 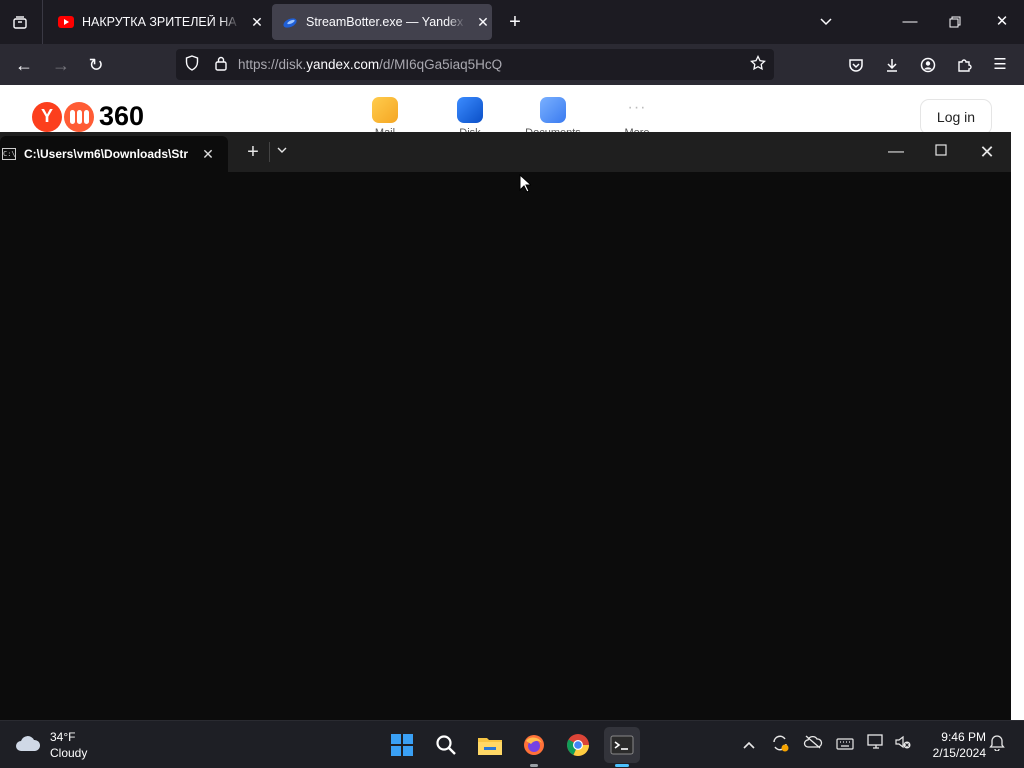 I want to click on chrome-icon, so click(x=578, y=745).